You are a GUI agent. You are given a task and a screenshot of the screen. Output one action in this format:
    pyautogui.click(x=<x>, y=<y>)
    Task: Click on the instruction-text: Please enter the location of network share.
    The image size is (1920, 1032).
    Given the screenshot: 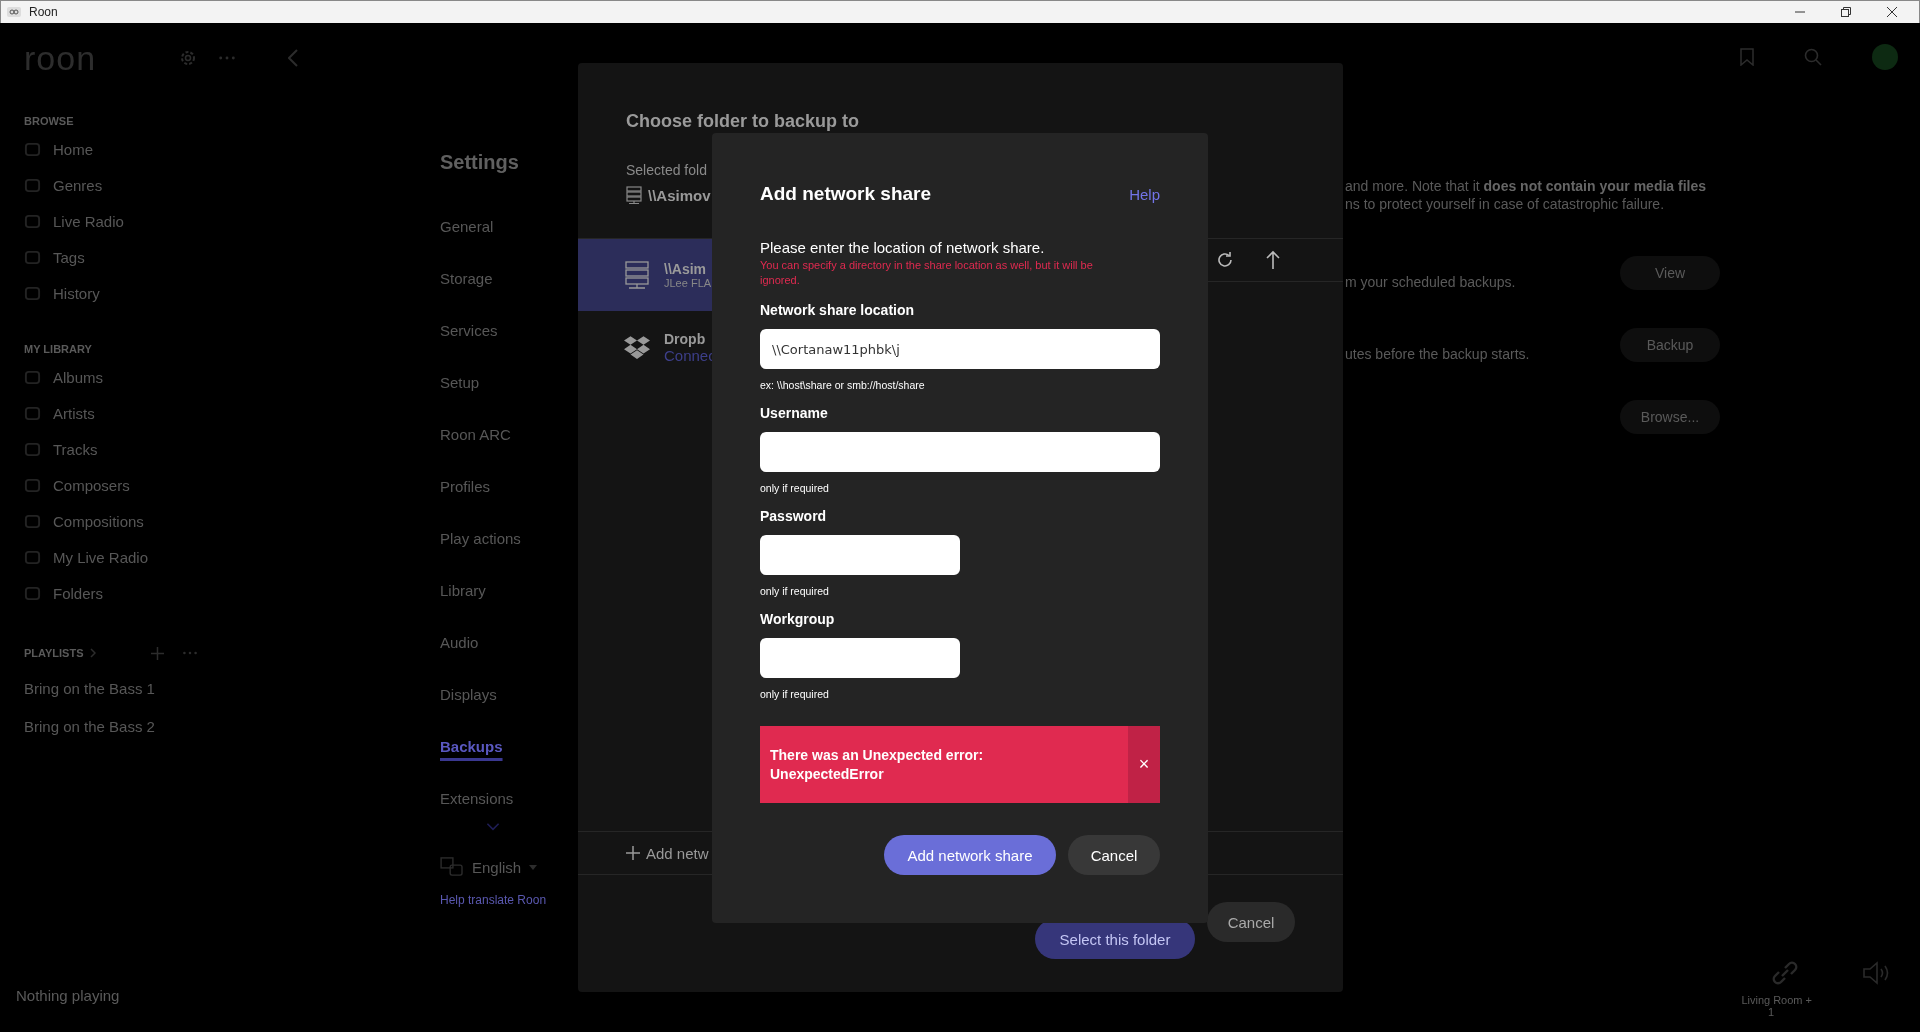 What is the action you would take?
    pyautogui.click(x=903, y=247)
    